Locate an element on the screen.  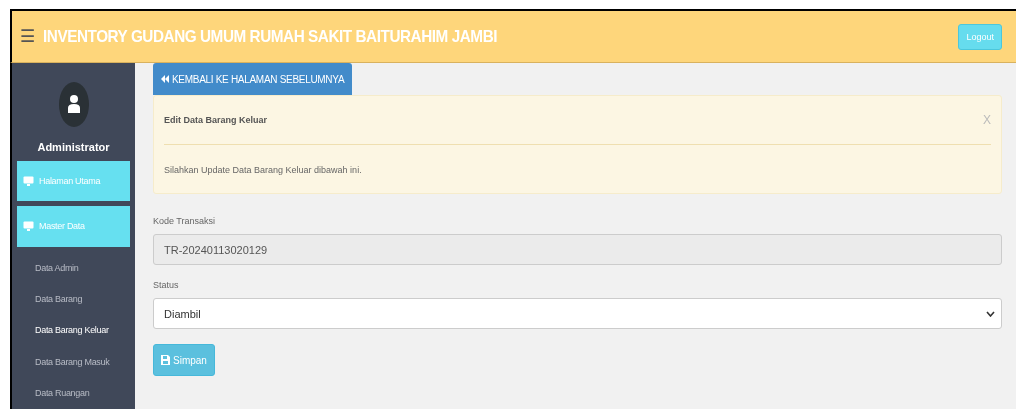
floppy-icon is located at coordinates (165, 360).